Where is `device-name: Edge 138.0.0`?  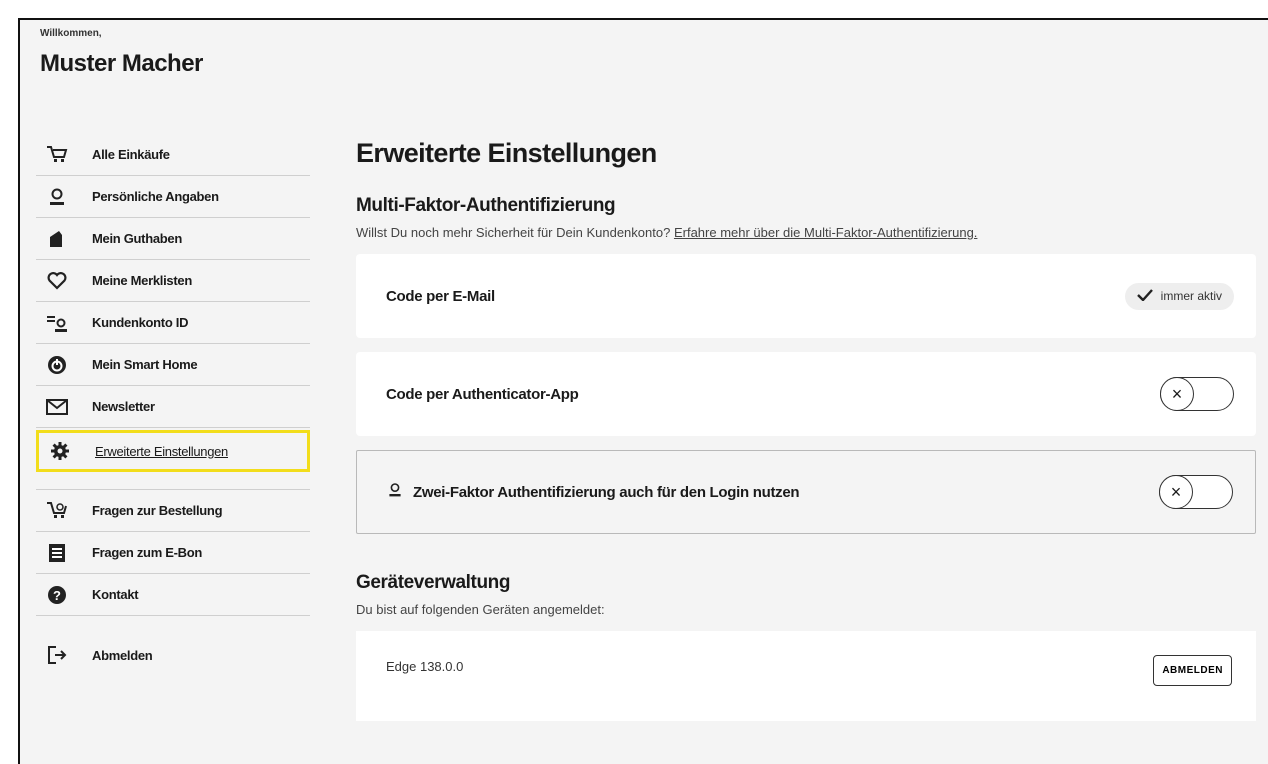
device-name: Edge 138.0.0 is located at coordinates (425, 666).